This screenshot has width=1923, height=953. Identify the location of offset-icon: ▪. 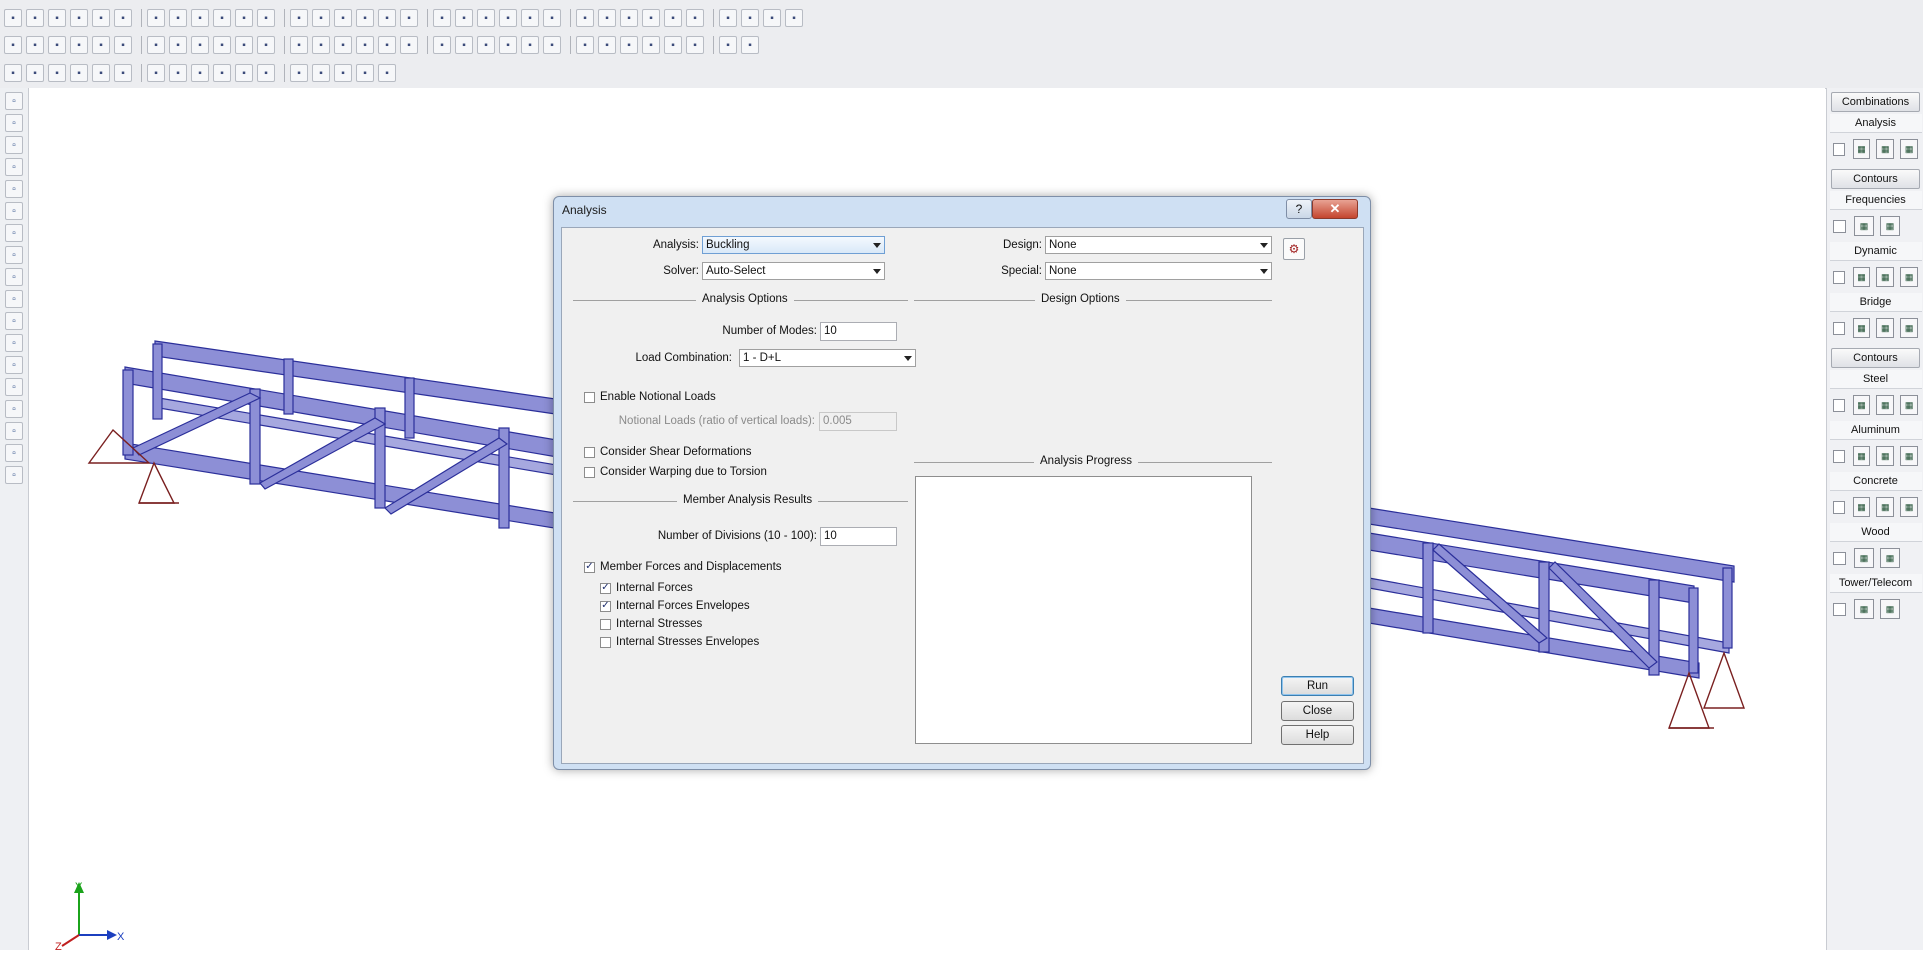
(695, 45).